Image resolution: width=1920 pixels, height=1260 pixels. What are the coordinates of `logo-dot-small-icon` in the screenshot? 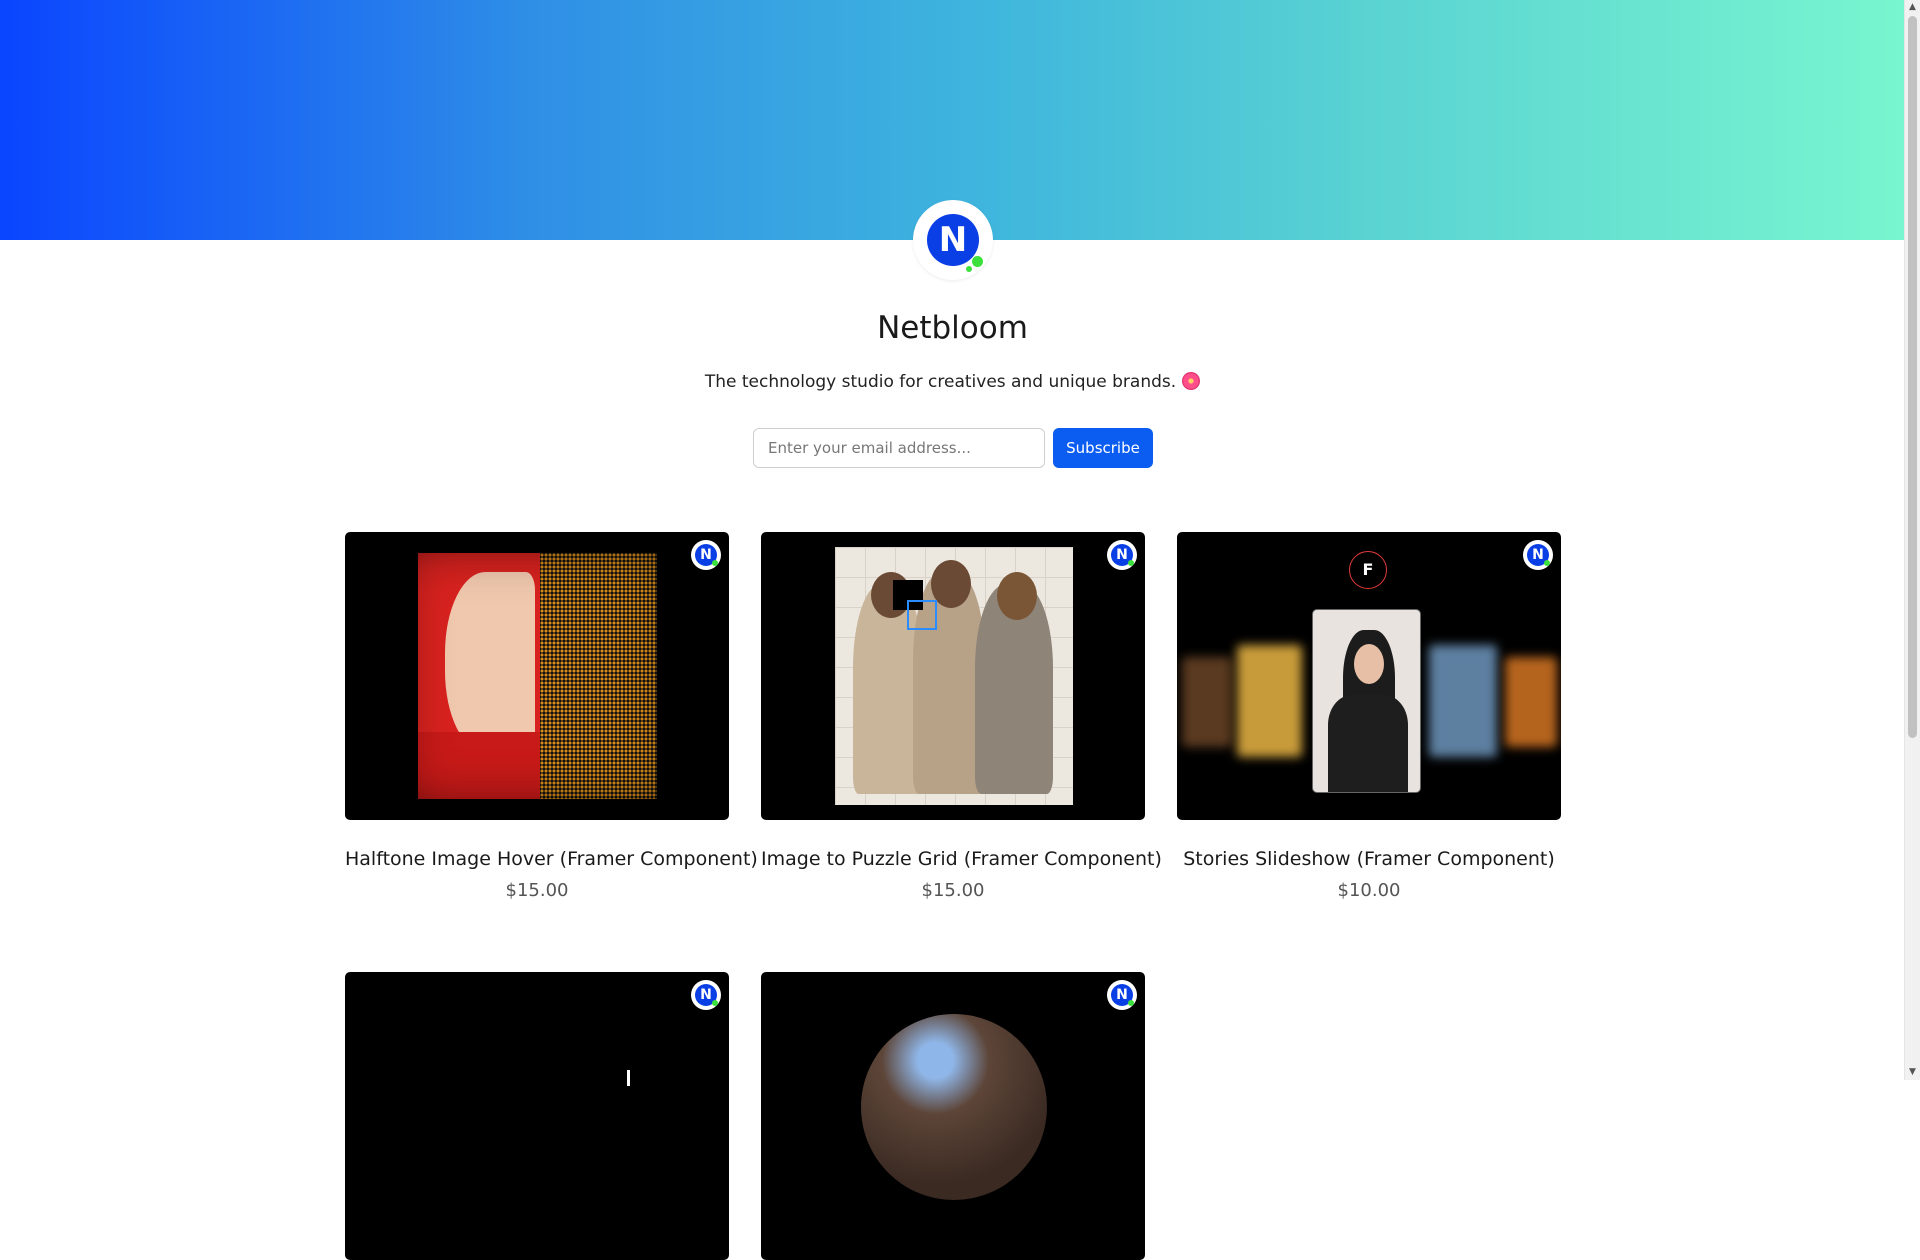 It's located at (969, 269).